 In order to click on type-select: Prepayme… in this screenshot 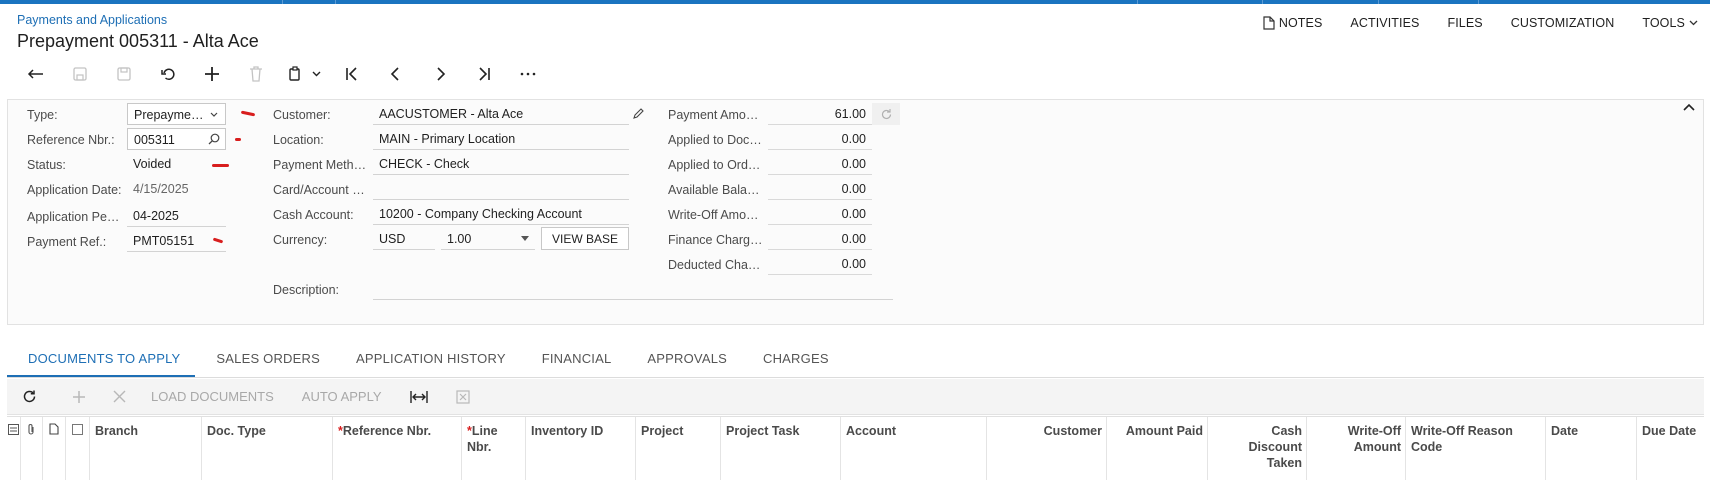, I will do `click(176, 114)`.